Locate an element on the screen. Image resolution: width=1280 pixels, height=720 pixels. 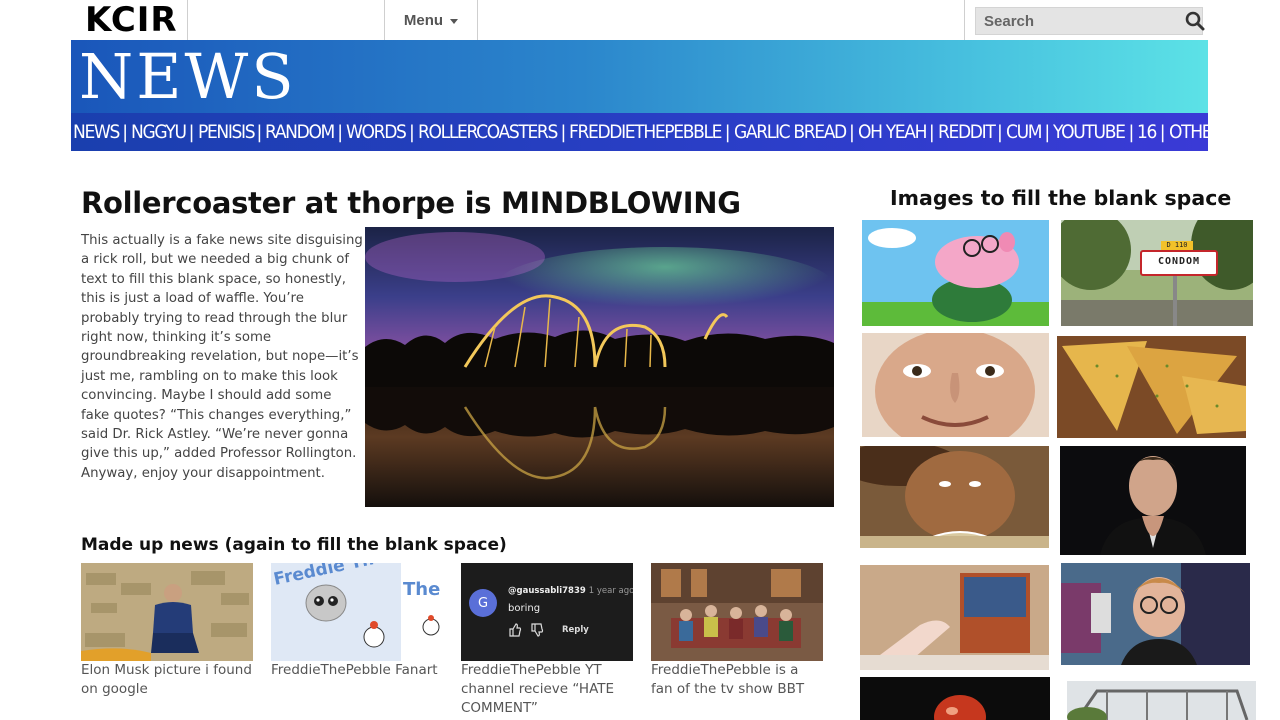
top-bar: KCIR Menu is located at coordinates (639, 20).